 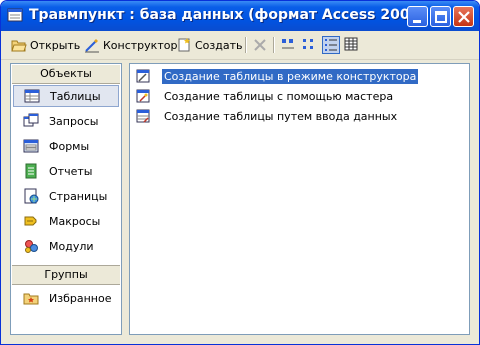 I want to click on design-button: Конструктор, so click(x=130, y=45).